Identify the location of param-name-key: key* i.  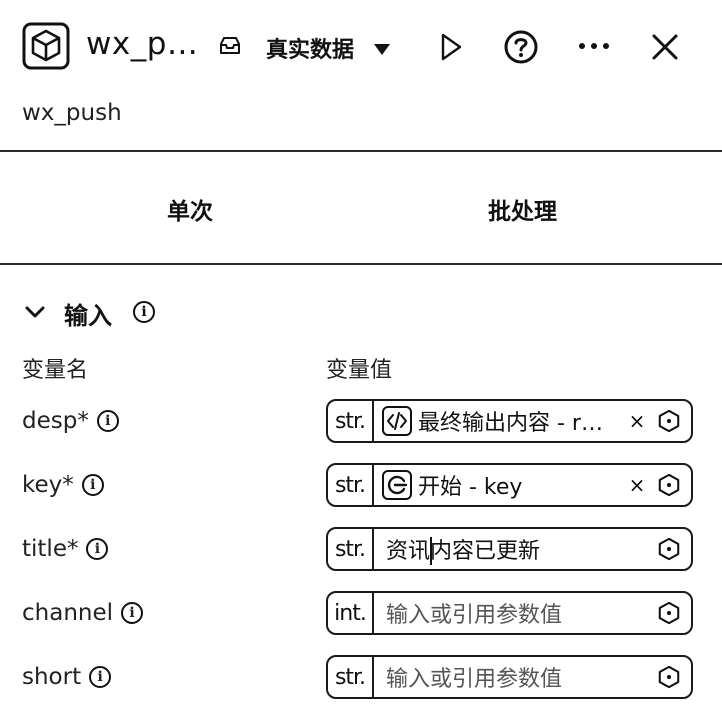
(63, 485).